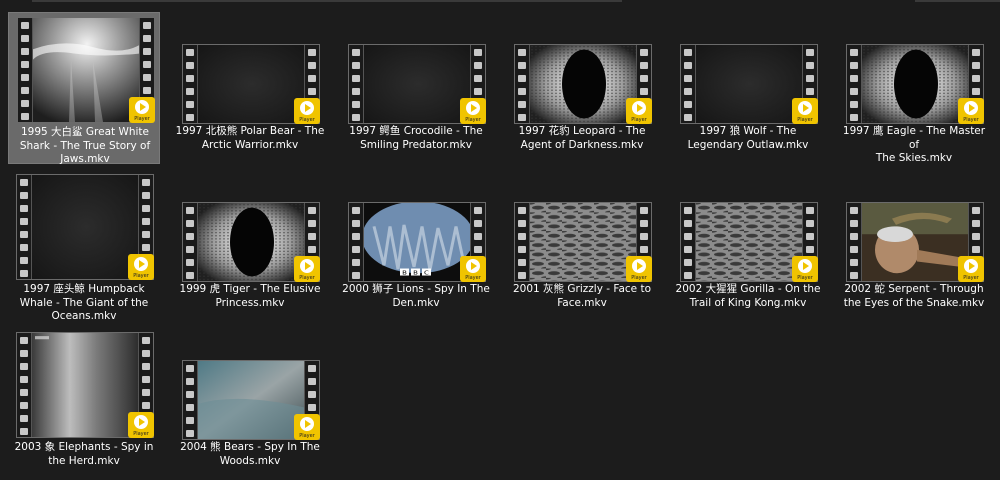 The width and height of the screenshot is (1000, 480). Describe the element at coordinates (914, 289) in the screenshot. I see `file-name-line: 2002 蛇 Serpent - Through` at that location.